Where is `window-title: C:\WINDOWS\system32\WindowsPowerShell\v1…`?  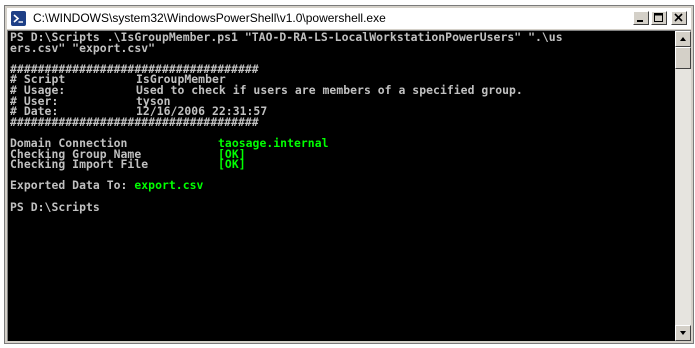
window-title: C:\WINDOWS\system32\WindowsPowerShell\v1… is located at coordinates (209, 18).